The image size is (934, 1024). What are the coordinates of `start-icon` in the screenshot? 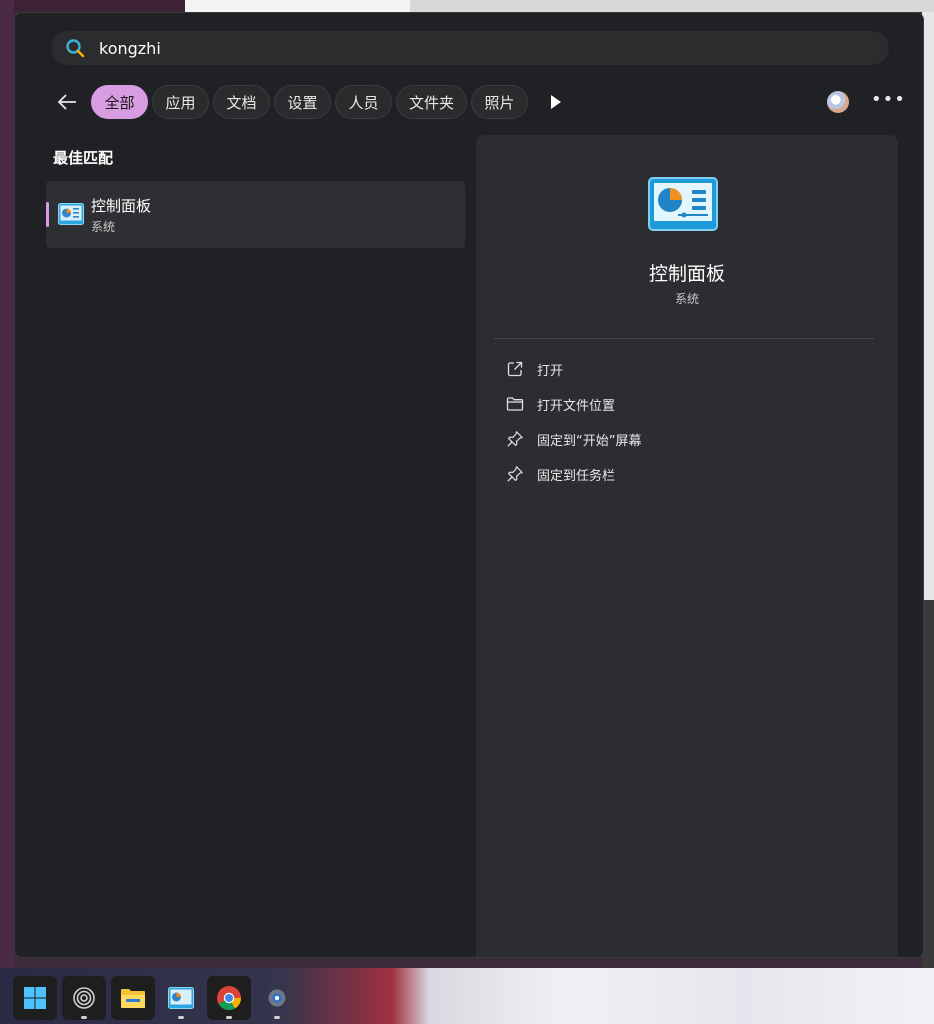 It's located at (35, 998).